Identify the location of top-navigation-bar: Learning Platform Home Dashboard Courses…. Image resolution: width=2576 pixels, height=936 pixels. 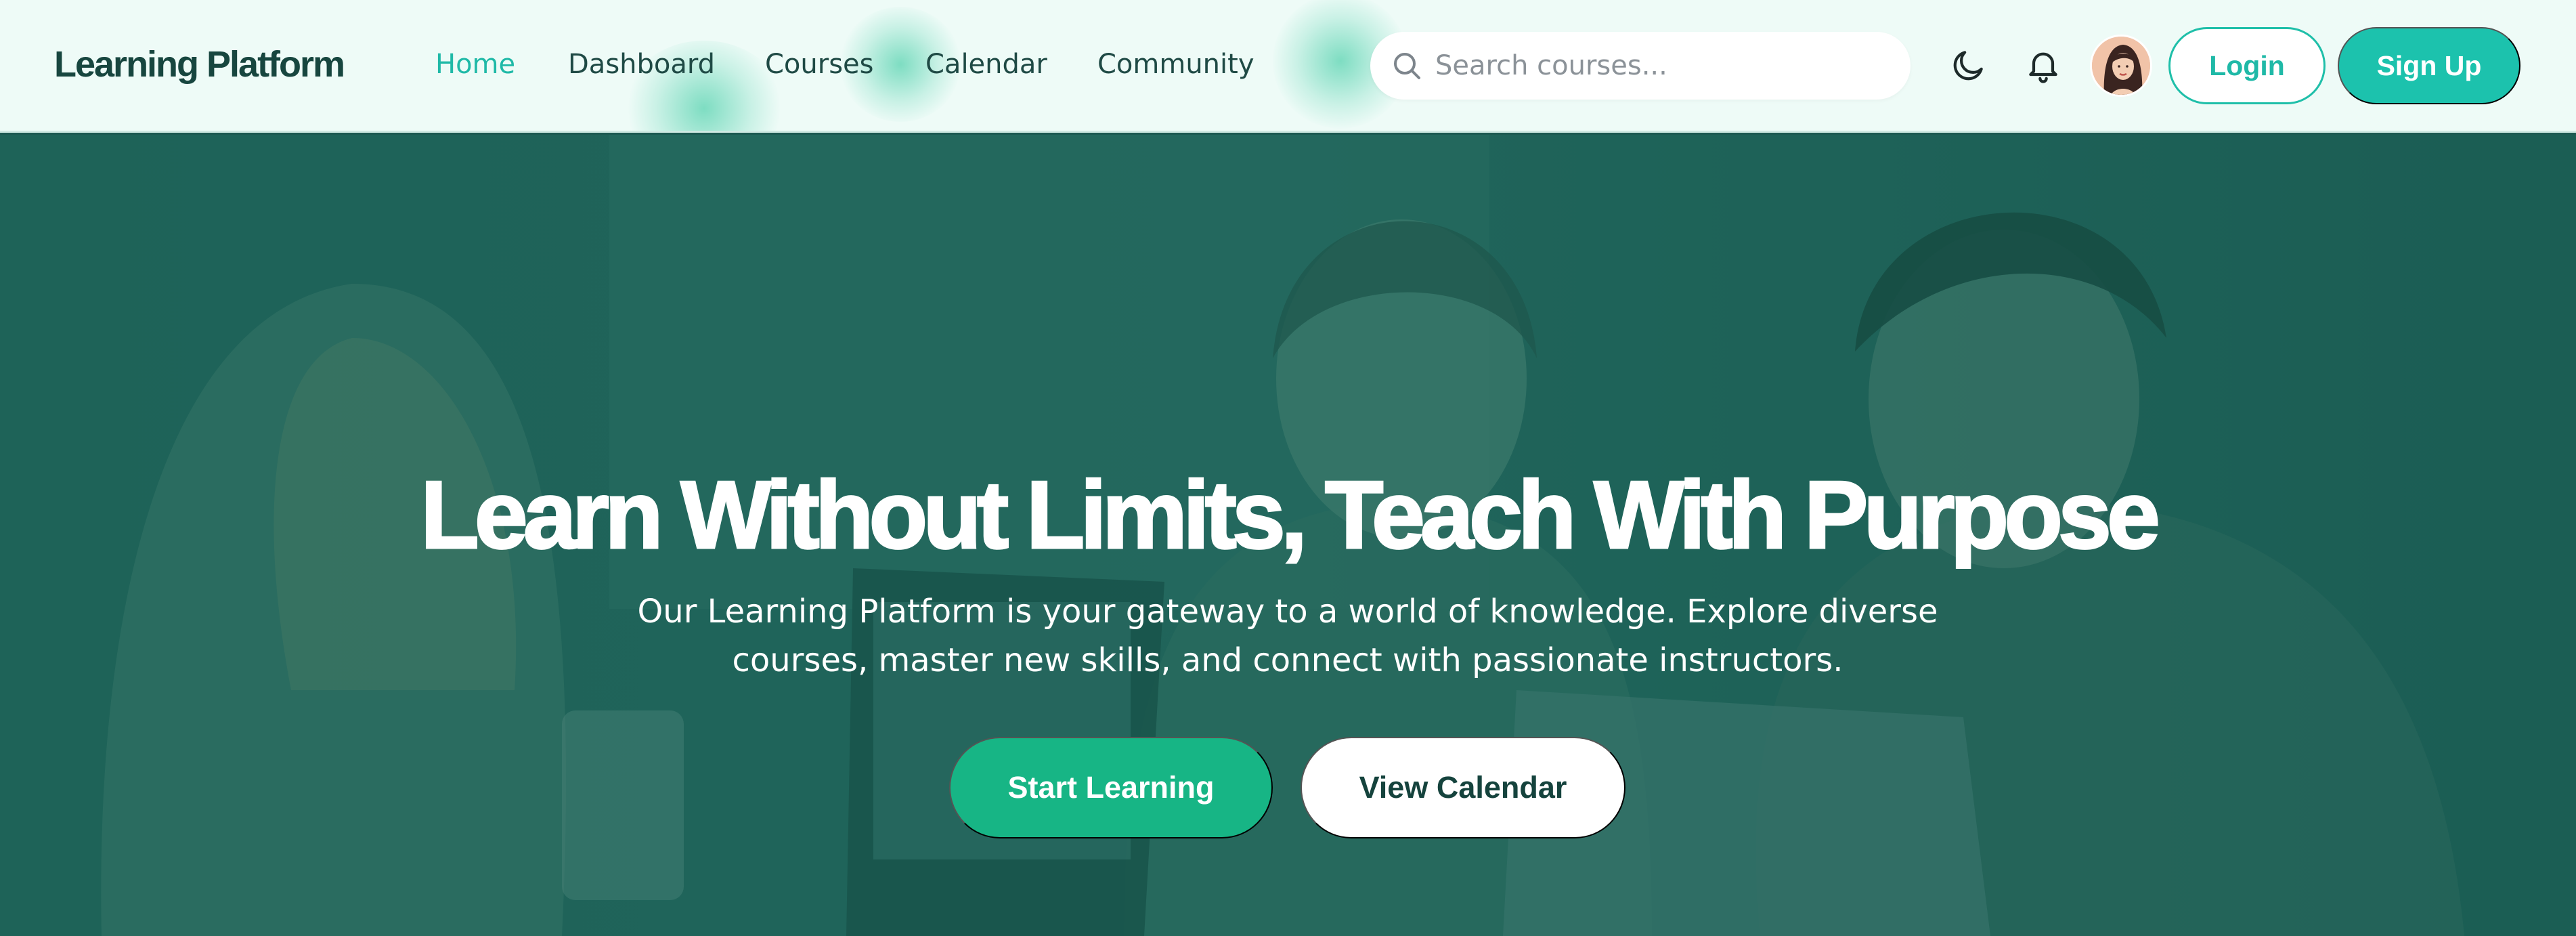
(1288, 66).